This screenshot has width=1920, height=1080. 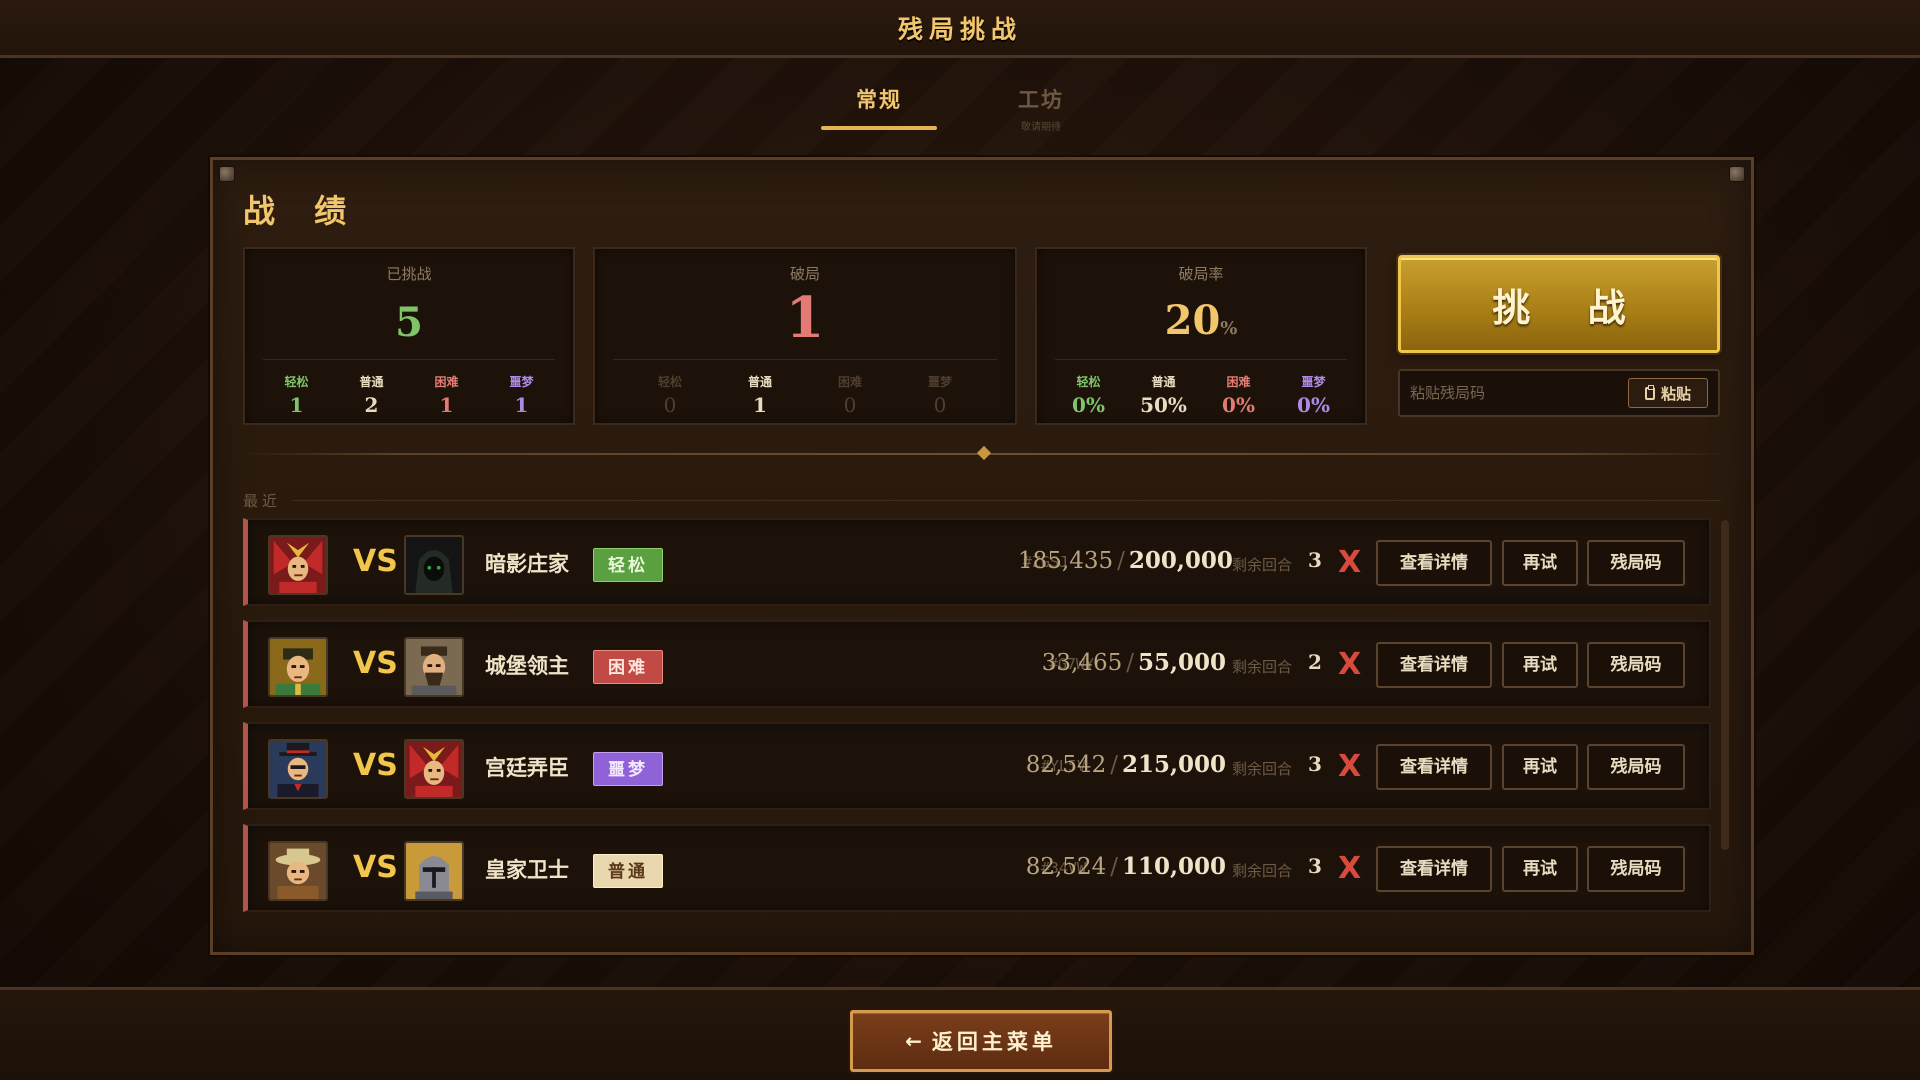 I want to click on stat-broken: 破局 1 轻松 0 普通 1 困难 0 噩梦 0, so click(x=805, y=336).